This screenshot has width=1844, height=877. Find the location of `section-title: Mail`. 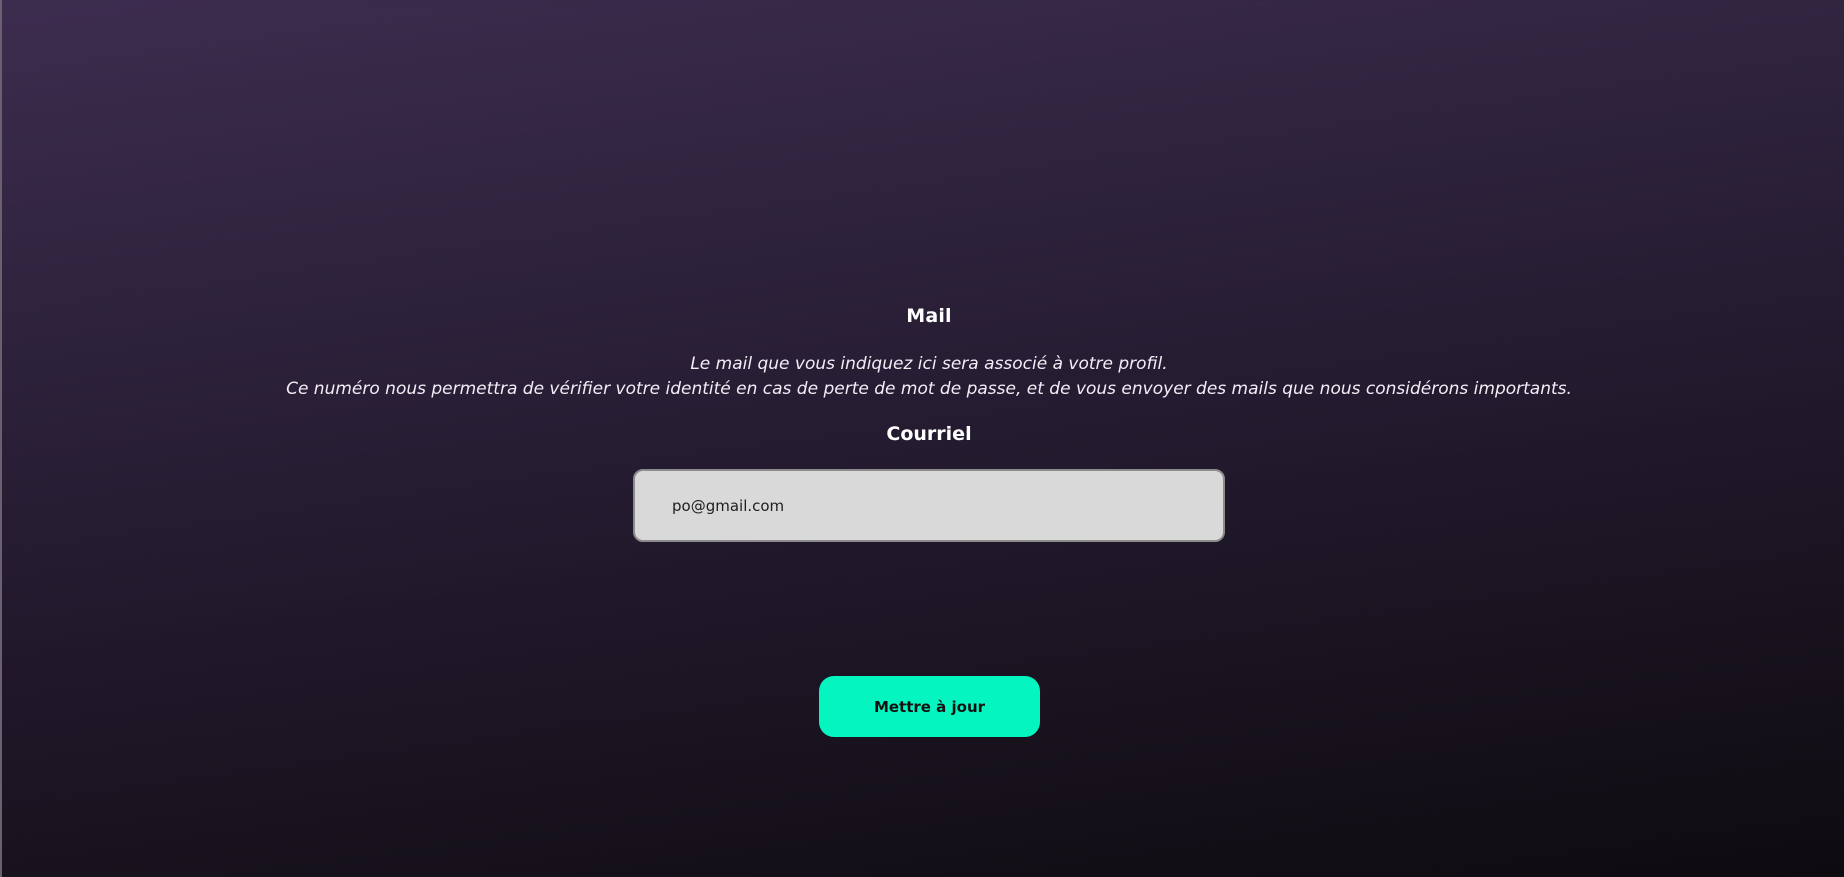

section-title: Mail is located at coordinates (929, 316).